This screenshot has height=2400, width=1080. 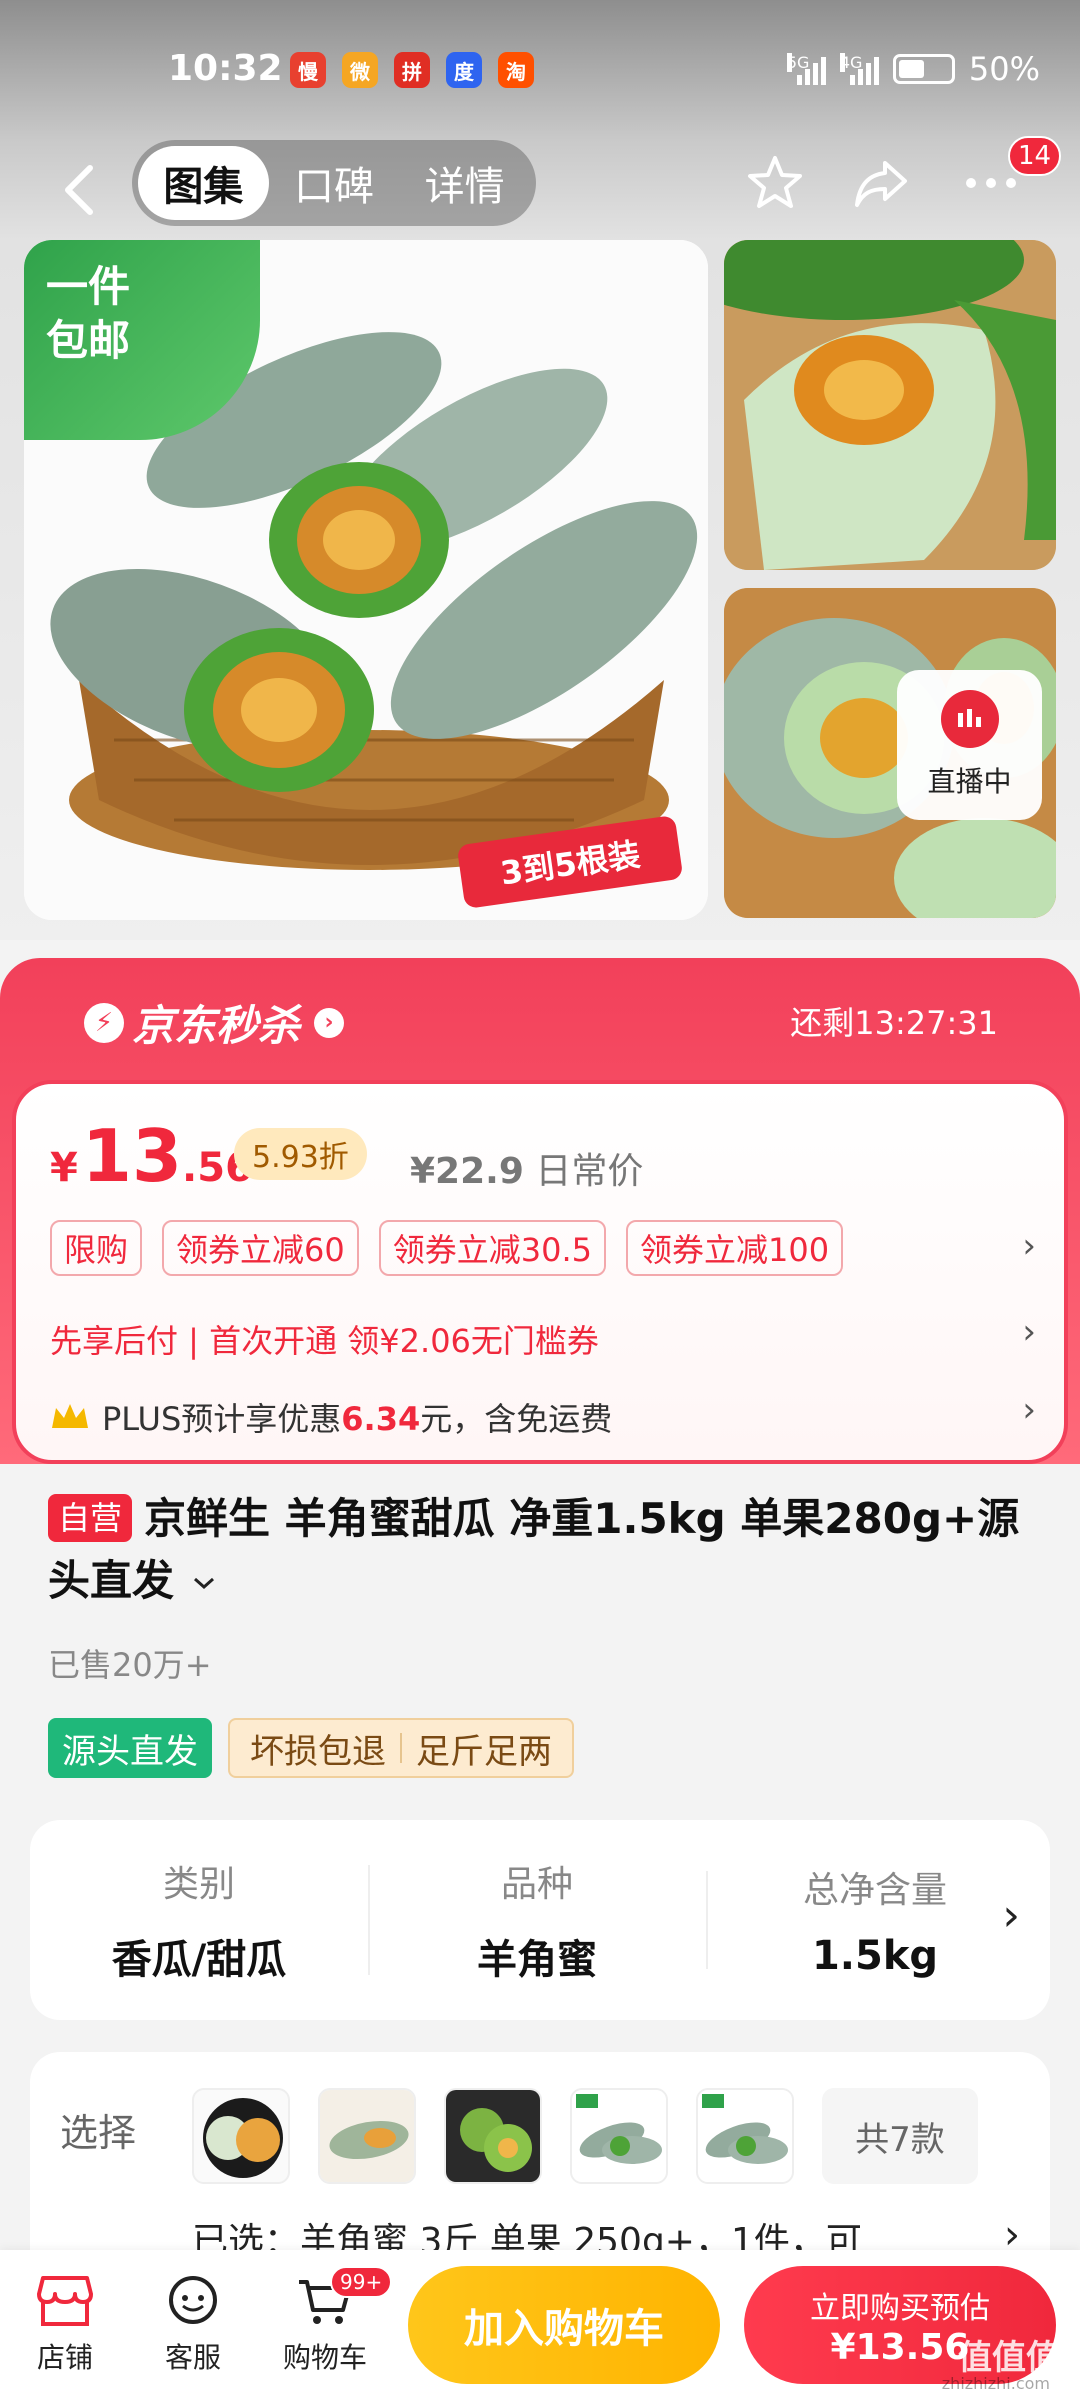 I want to click on variant-selector: 选择 共7款 已选：羊角蜜 3斤 单果 250g+，1件，可 ›, so click(x=540, y=2157).